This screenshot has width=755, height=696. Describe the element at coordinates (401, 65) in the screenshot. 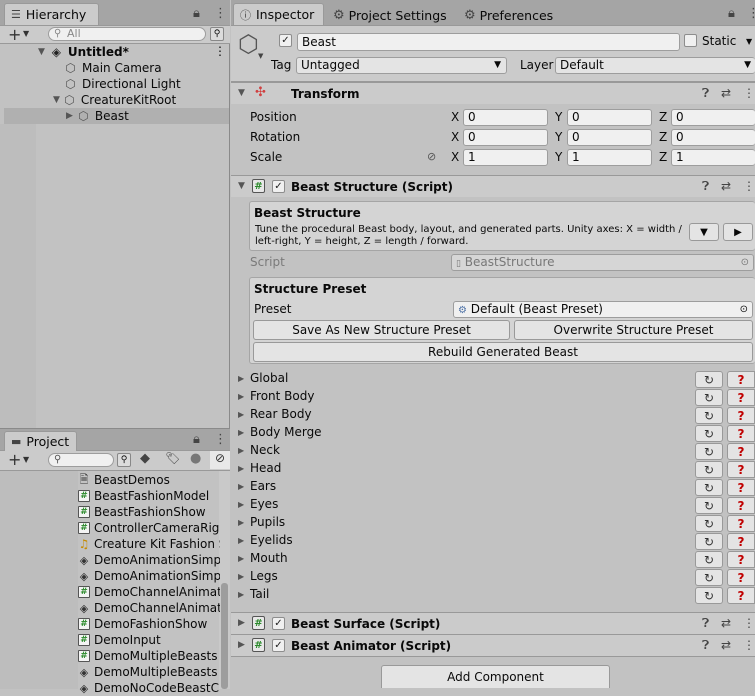

I see `tag-dropdown: Untagged ▼` at that location.